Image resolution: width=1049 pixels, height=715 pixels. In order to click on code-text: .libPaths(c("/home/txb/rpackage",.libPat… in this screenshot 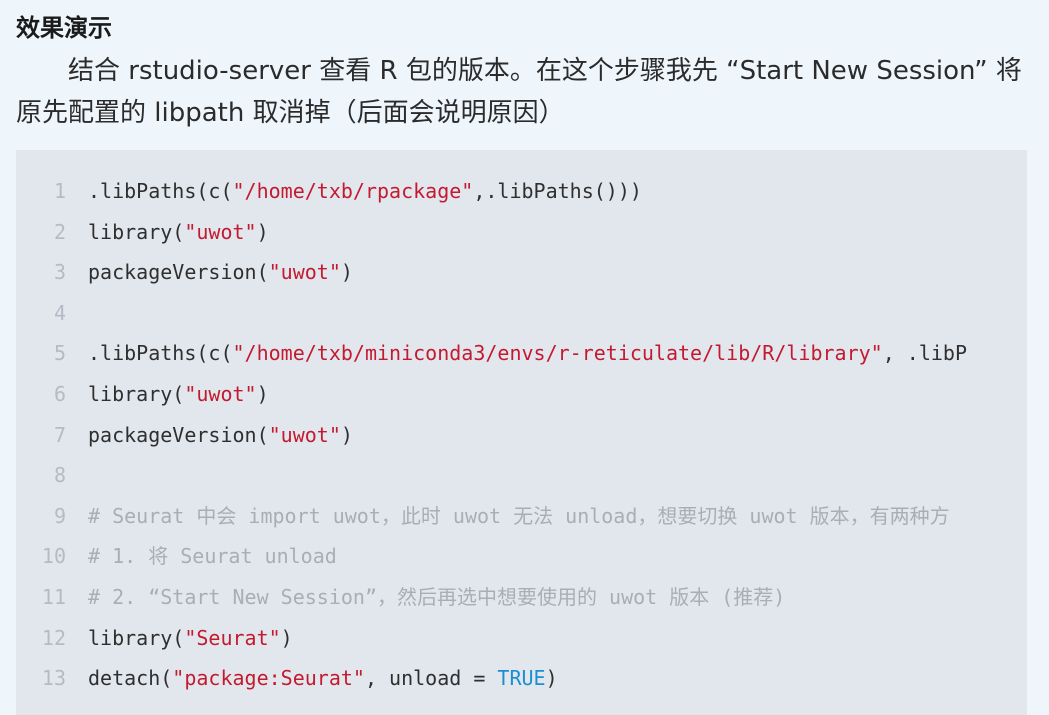, I will do `click(365, 191)`.